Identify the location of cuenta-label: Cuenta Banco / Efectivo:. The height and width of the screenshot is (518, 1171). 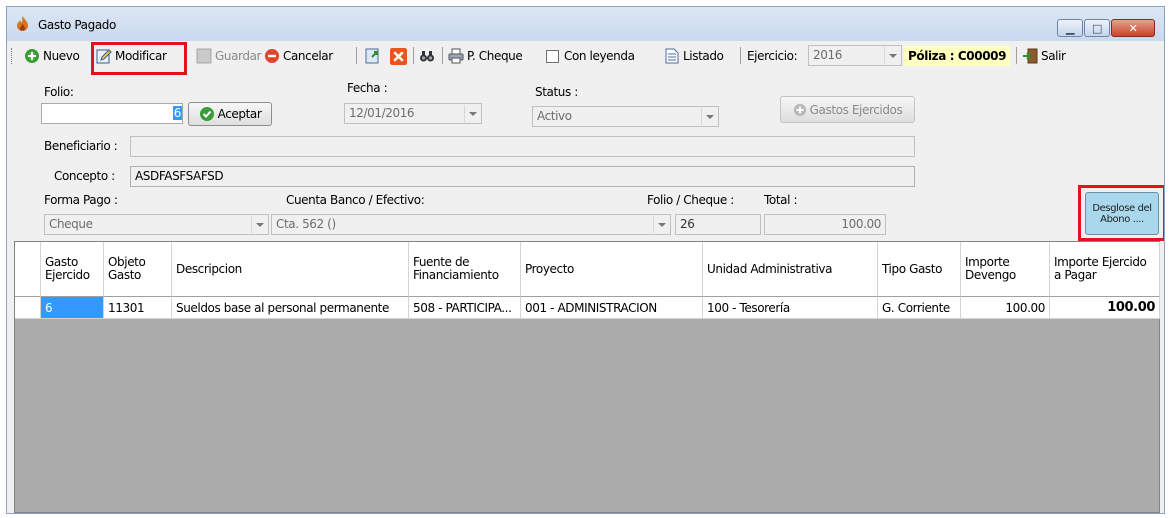
(355, 200).